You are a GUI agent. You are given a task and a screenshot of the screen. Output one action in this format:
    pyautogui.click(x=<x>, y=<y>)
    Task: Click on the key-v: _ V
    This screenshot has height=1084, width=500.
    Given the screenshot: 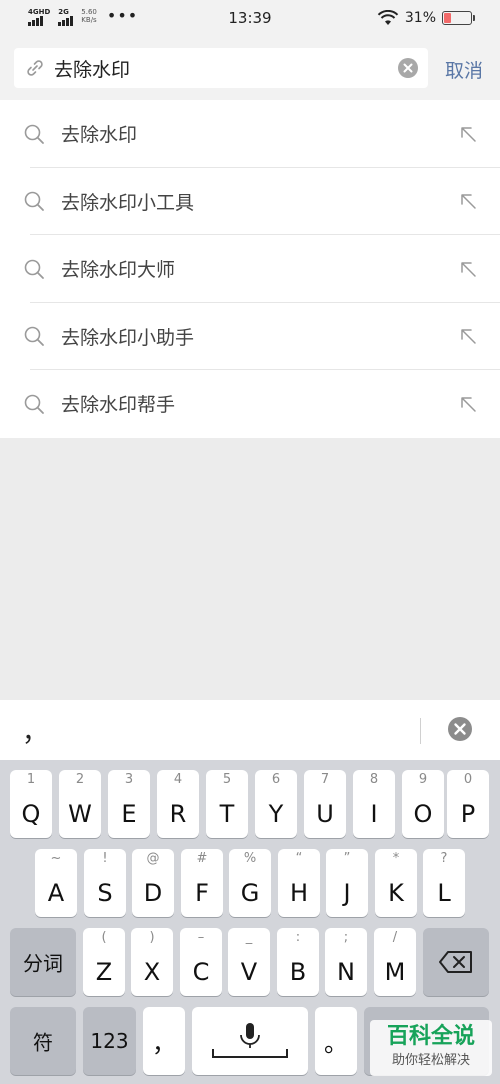 What is the action you would take?
    pyautogui.click(x=249, y=962)
    